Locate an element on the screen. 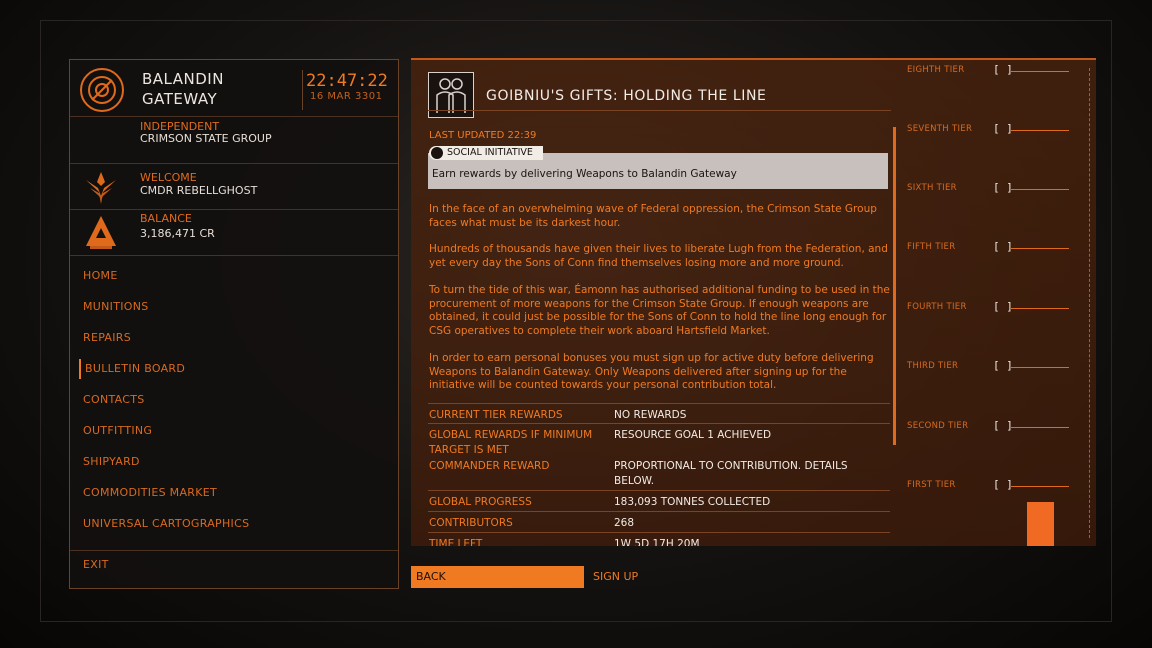 This screenshot has width=1152, height=648. rank-icon is located at coordinates (101, 188).